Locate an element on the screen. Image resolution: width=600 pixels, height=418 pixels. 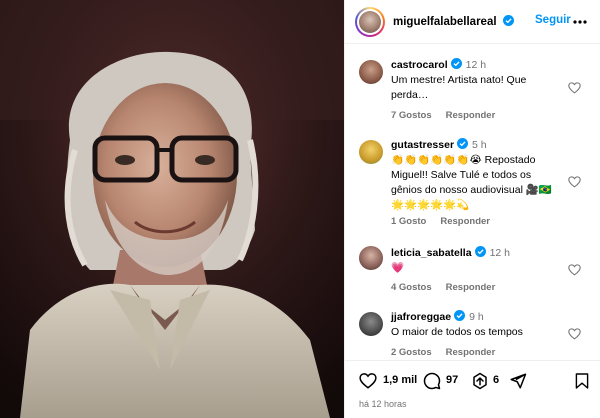
comment-username: gutastresser is located at coordinates (422, 145).